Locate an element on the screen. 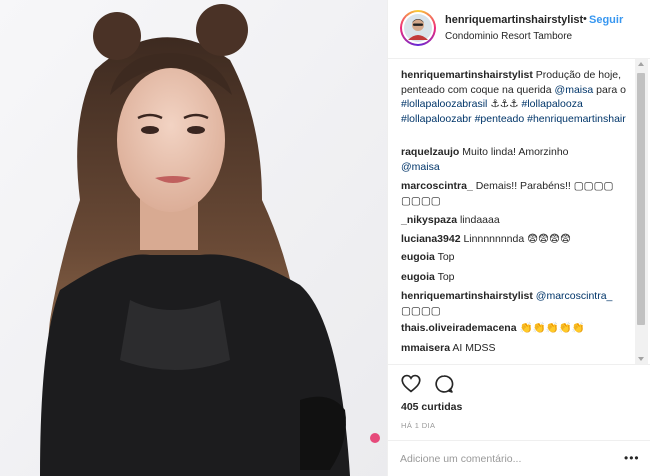 The width and height of the screenshot is (650, 476). list-item: mmaisera AI MDSS is located at coordinates (516, 348).